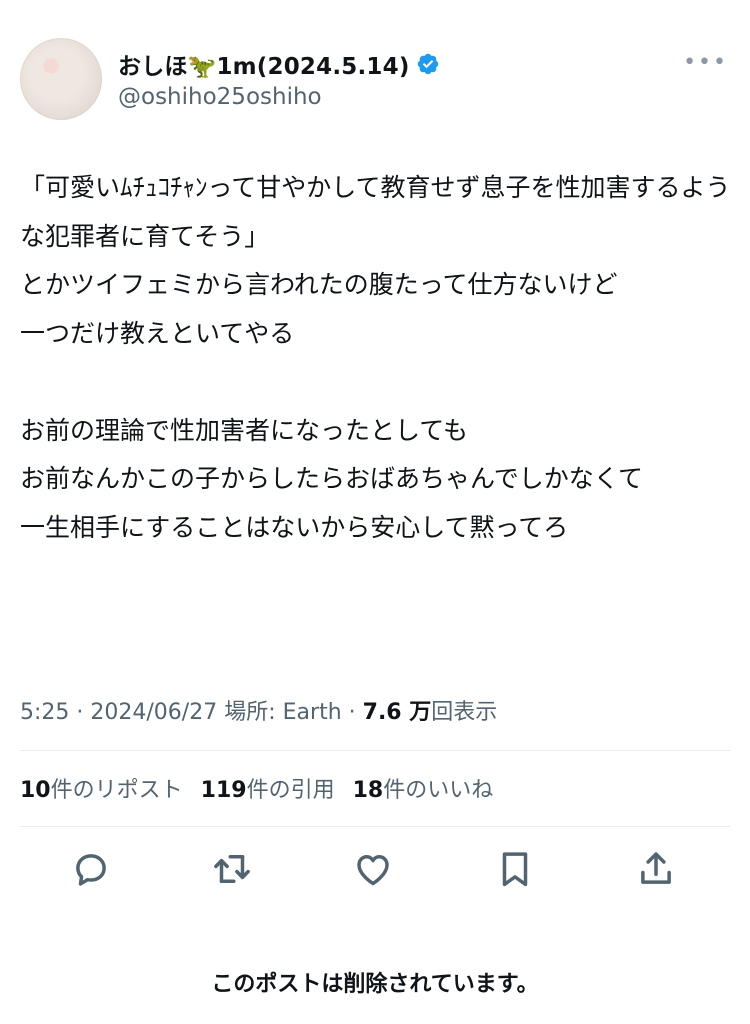  I want to click on more-options-icon: •••, so click(705, 62).